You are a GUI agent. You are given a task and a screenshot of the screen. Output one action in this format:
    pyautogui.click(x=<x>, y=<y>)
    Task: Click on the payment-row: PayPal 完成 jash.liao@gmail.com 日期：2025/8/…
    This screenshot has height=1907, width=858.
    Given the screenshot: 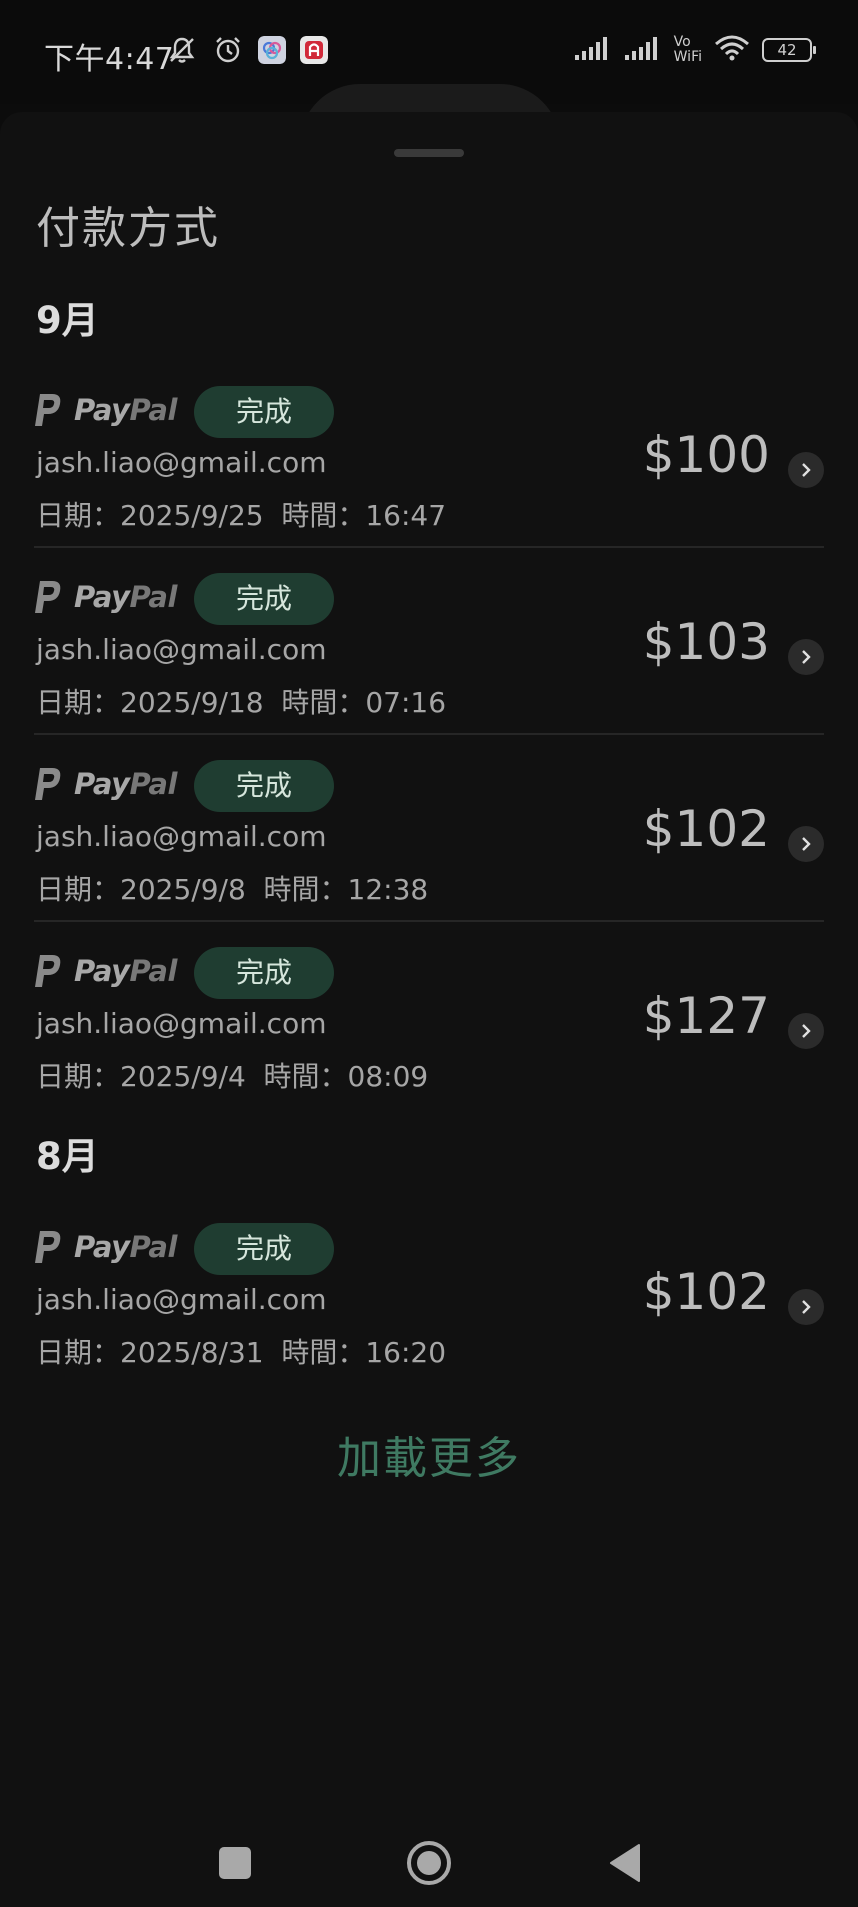 What is the action you would take?
    pyautogui.click(x=429, y=1293)
    